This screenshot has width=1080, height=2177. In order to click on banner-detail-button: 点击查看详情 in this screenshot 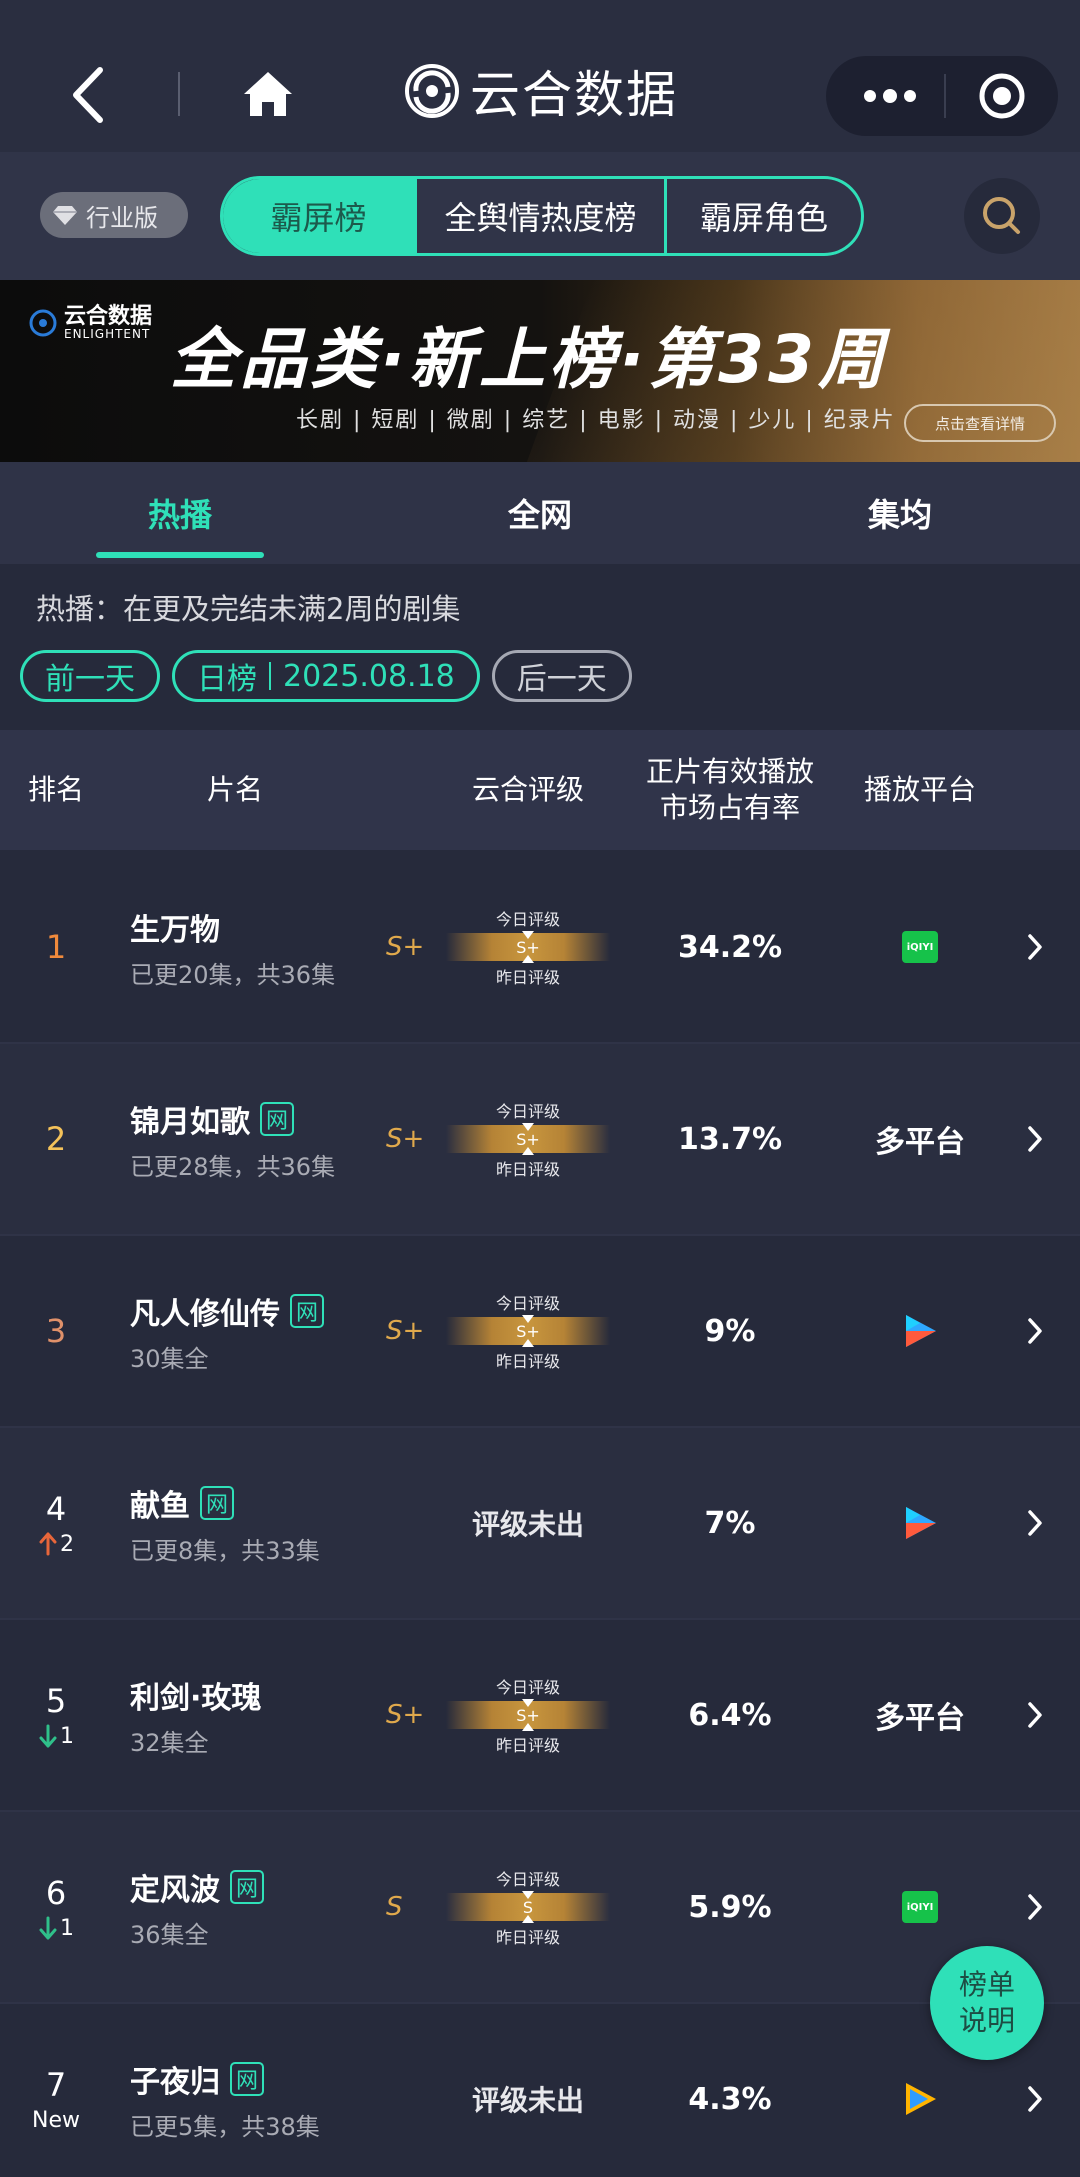, I will do `click(980, 423)`.